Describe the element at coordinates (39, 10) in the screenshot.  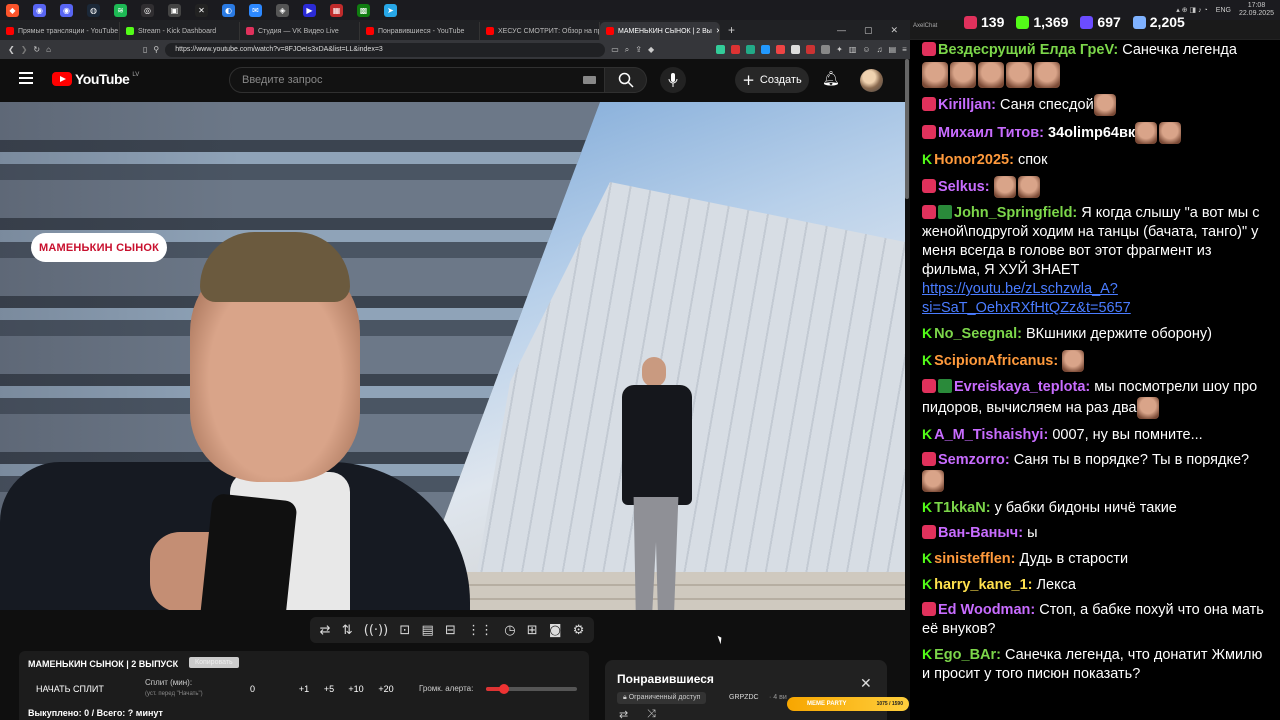
I see `discord-icon: ◉` at that location.